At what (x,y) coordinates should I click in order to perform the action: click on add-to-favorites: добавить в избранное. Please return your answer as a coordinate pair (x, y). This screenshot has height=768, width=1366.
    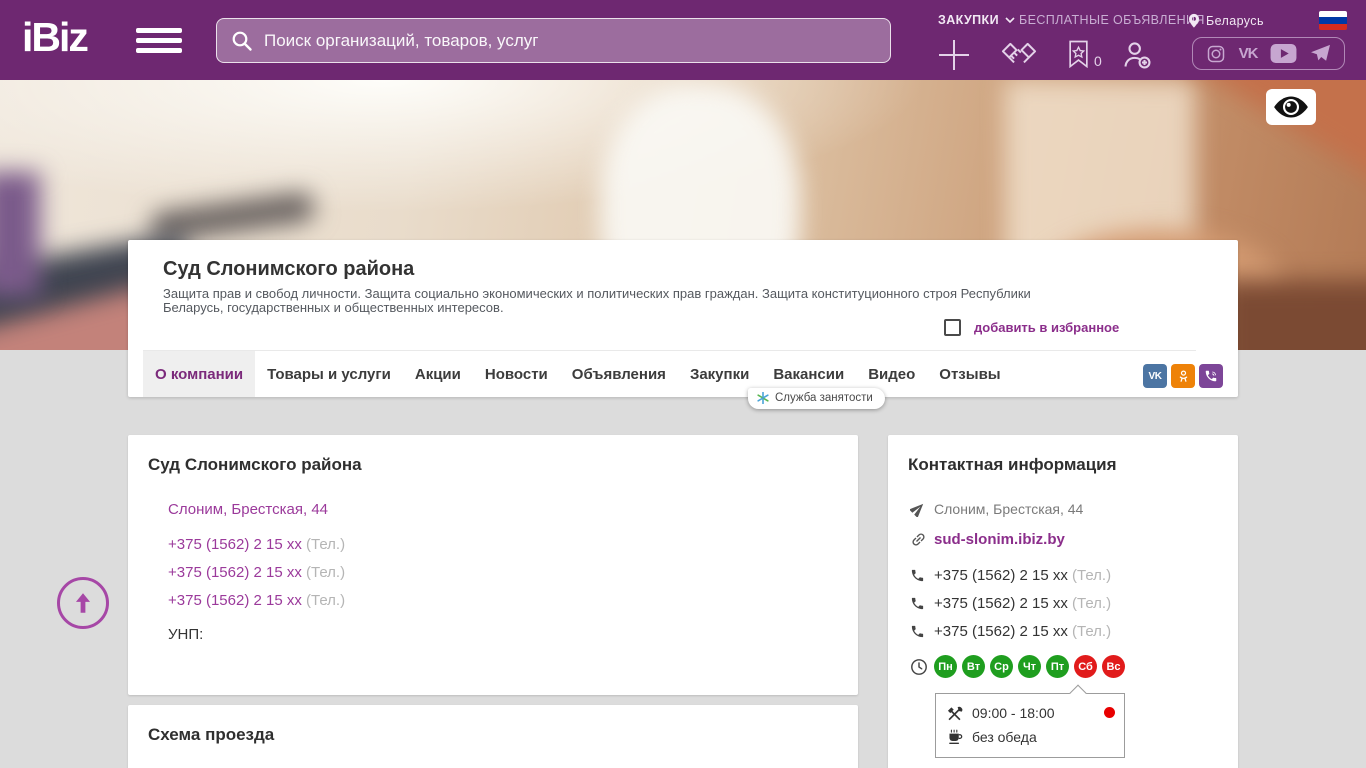
    Looking at the image, I should click on (1031, 327).